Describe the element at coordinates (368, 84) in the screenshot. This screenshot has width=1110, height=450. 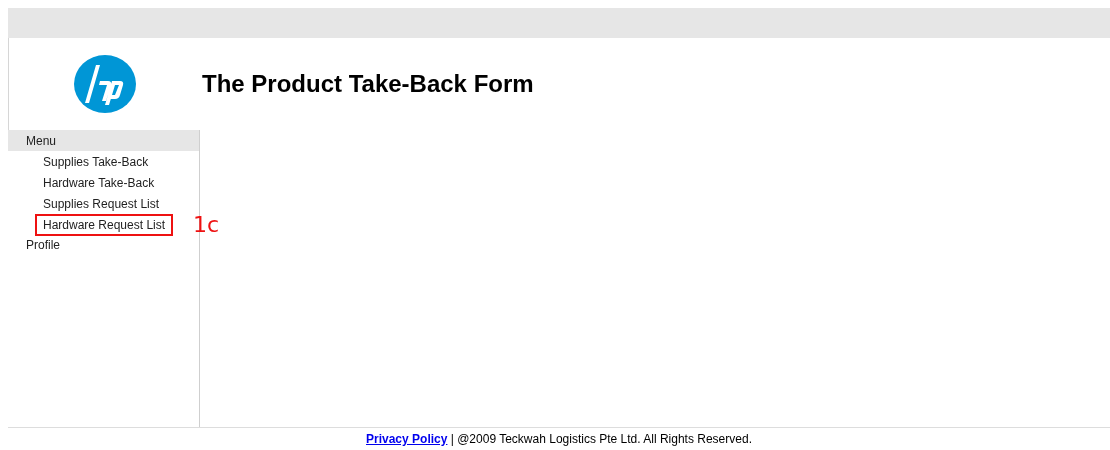
I see `page-title: The Product Take-Back Form` at that location.